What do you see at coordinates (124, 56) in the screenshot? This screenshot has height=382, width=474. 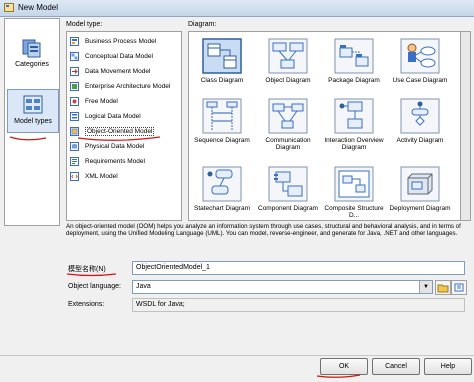 I see `model-type-item: Conceptual Data Model` at bounding box center [124, 56].